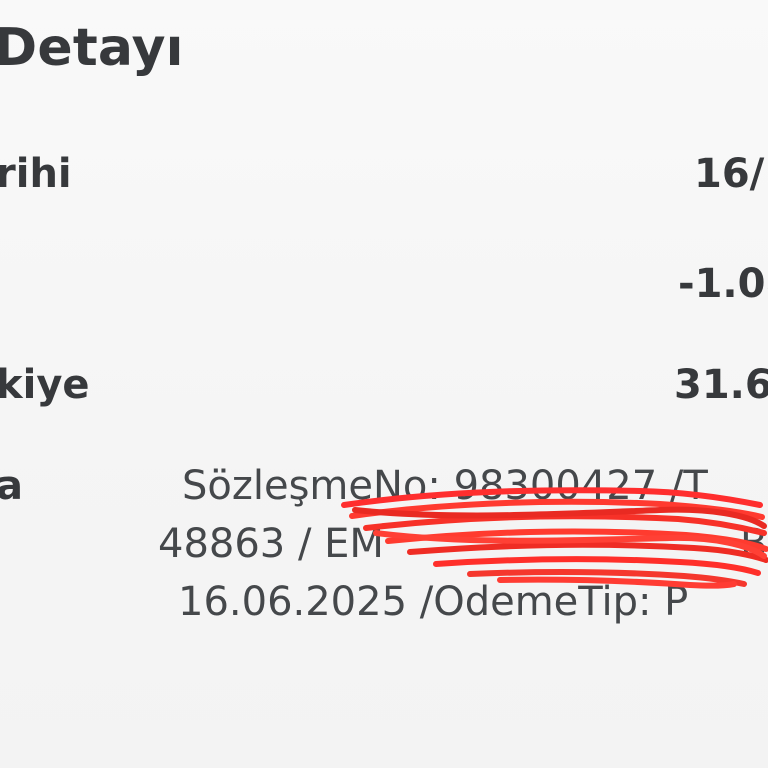 The height and width of the screenshot is (768, 768). Describe the element at coordinates (45, 385) in the screenshot. I see `row-label-country: kiye` at that location.